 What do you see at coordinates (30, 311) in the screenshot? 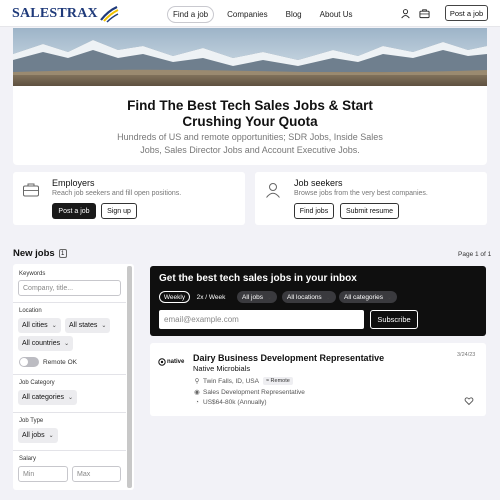
I see `location-label: Location` at bounding box center [30, 311].